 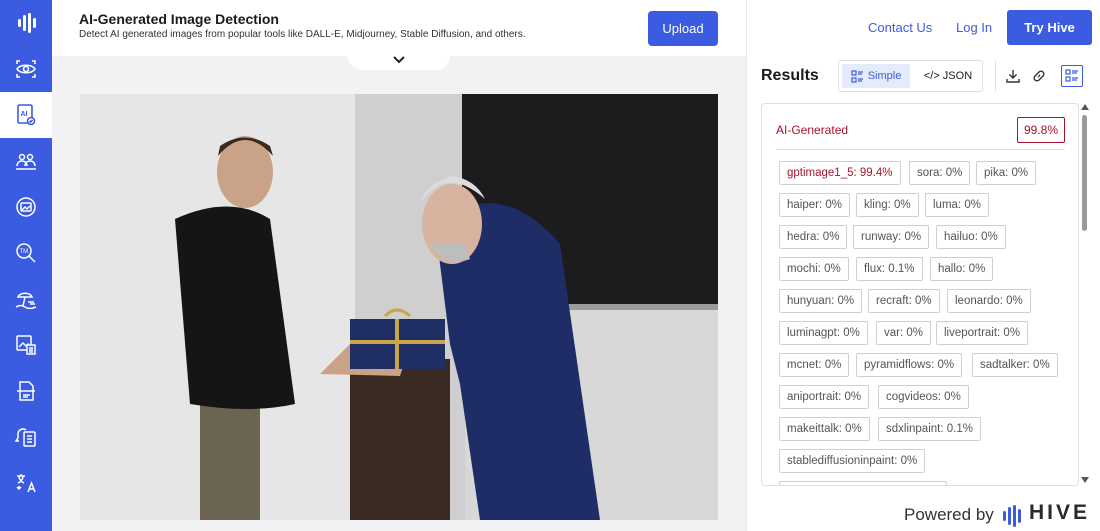 I want to click on svg-text: AI, so click(x=24, y=114).